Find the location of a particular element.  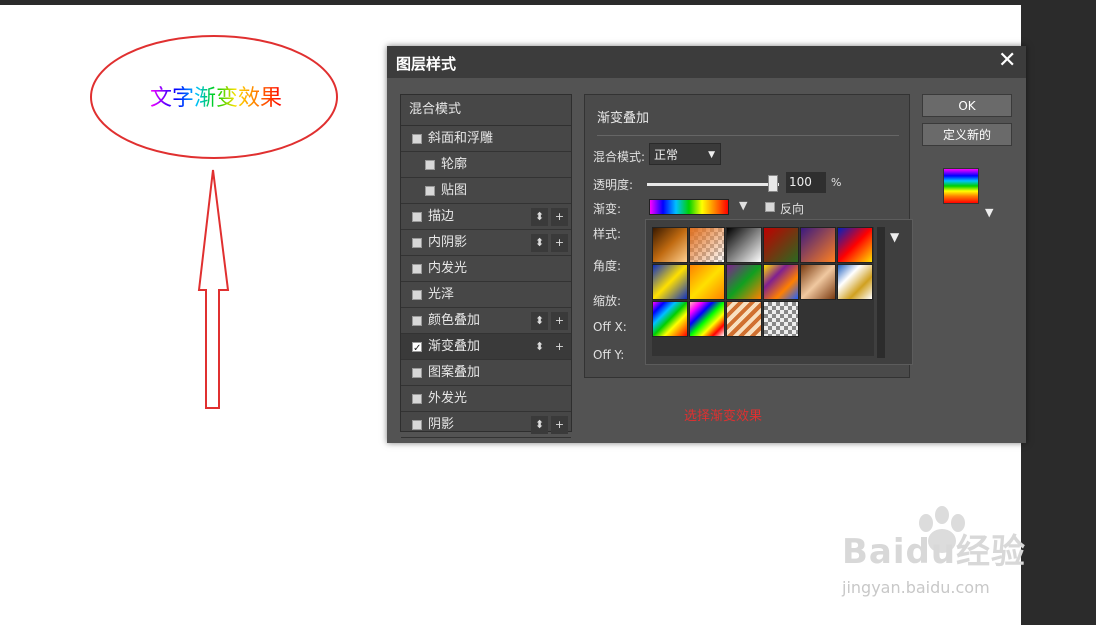

style-item-label: 图案叠加 is located at coordinates (454, 372).